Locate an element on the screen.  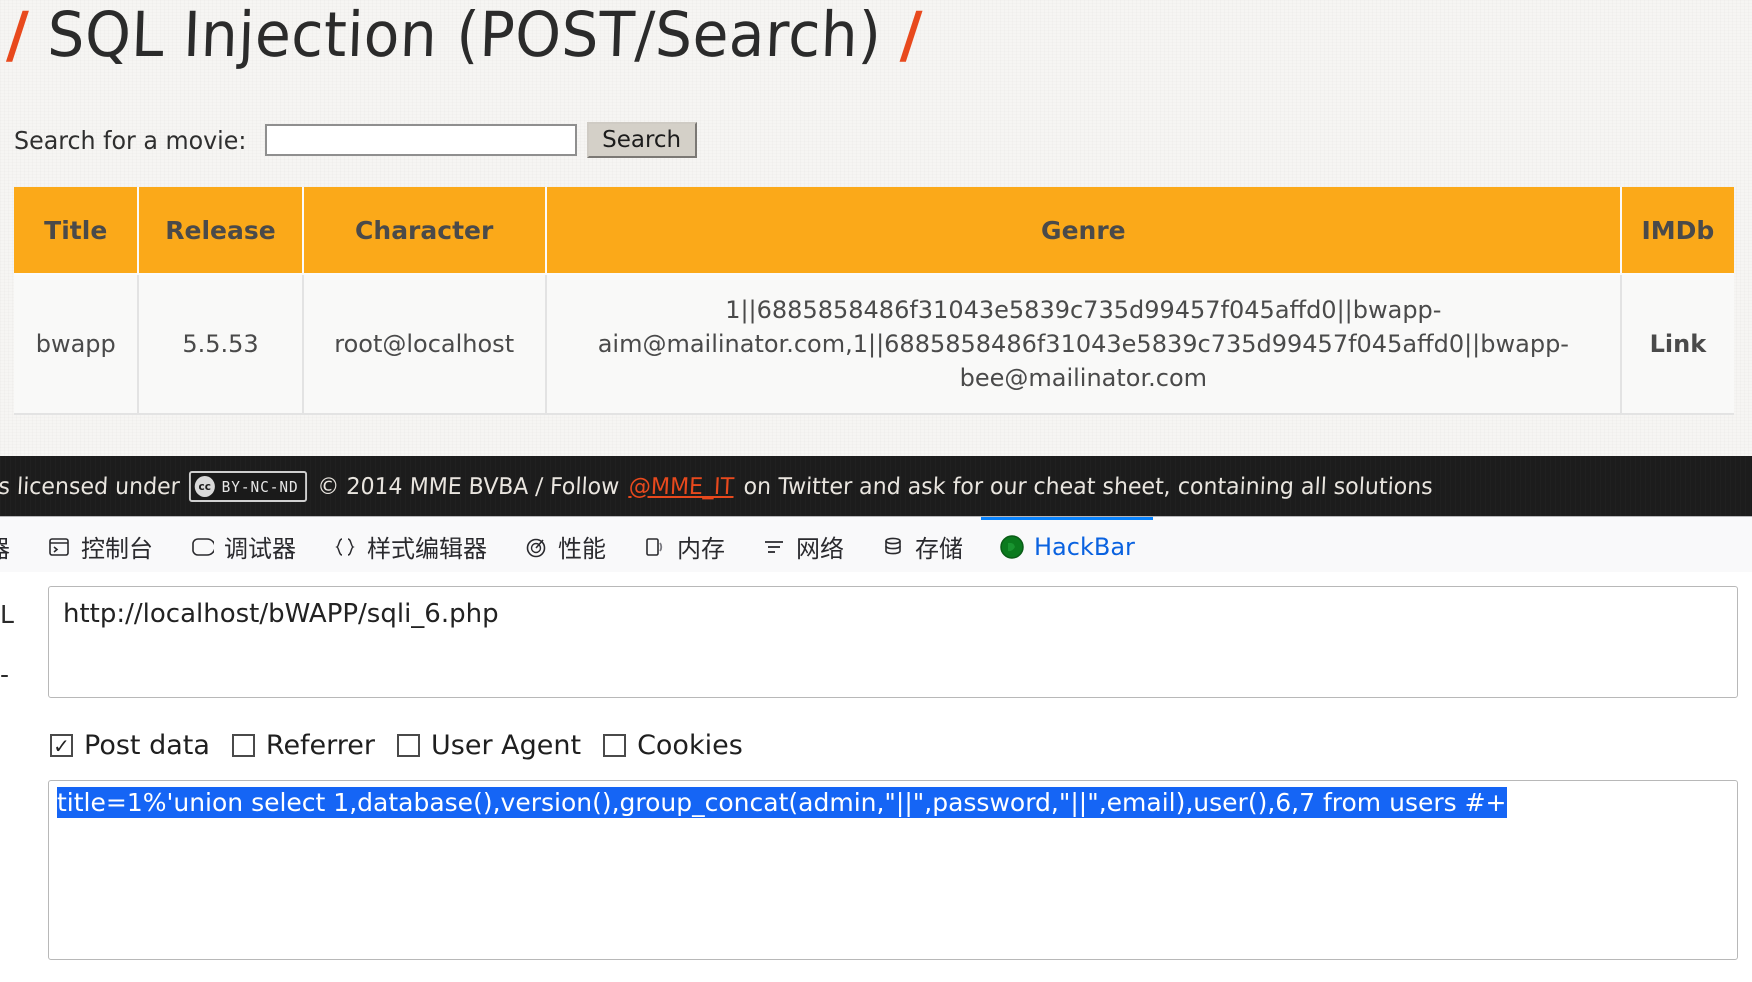
post-data-checkbox-box: ✓ is located at coordinates (61, 745).